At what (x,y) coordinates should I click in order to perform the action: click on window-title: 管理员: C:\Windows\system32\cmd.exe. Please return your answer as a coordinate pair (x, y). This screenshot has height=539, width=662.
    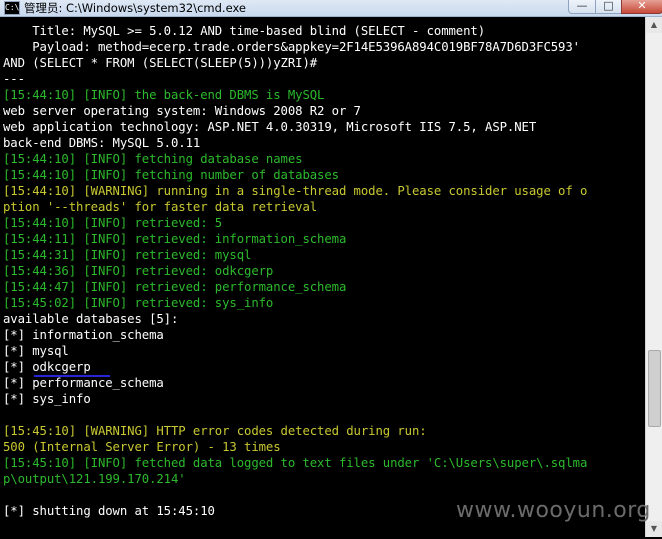
    Looking at the image, I should click on (135, 8).